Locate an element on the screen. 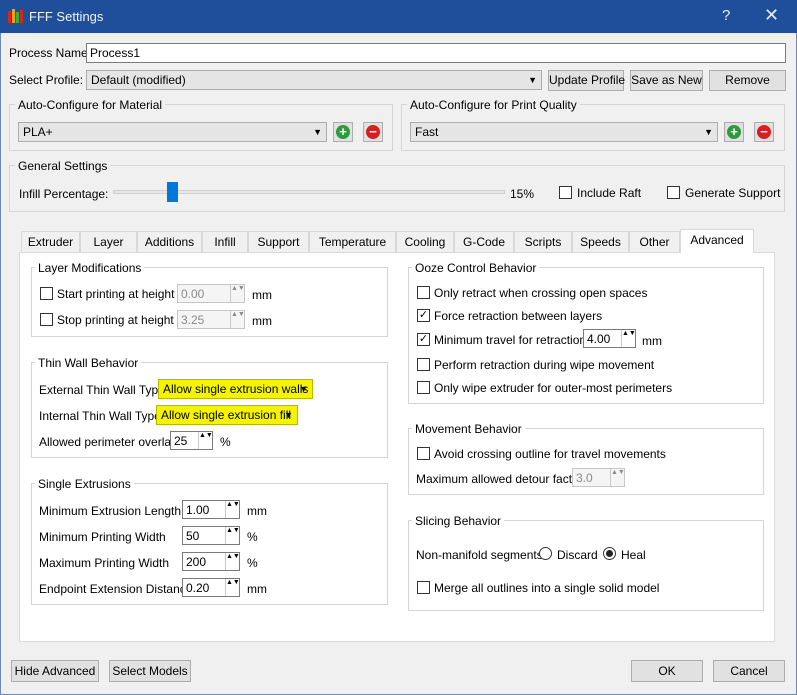 Image resolution: width=797 pixels, height=695 pixels. hide-advanced-button: Hide Advanced is located at coordinates (55, 671).